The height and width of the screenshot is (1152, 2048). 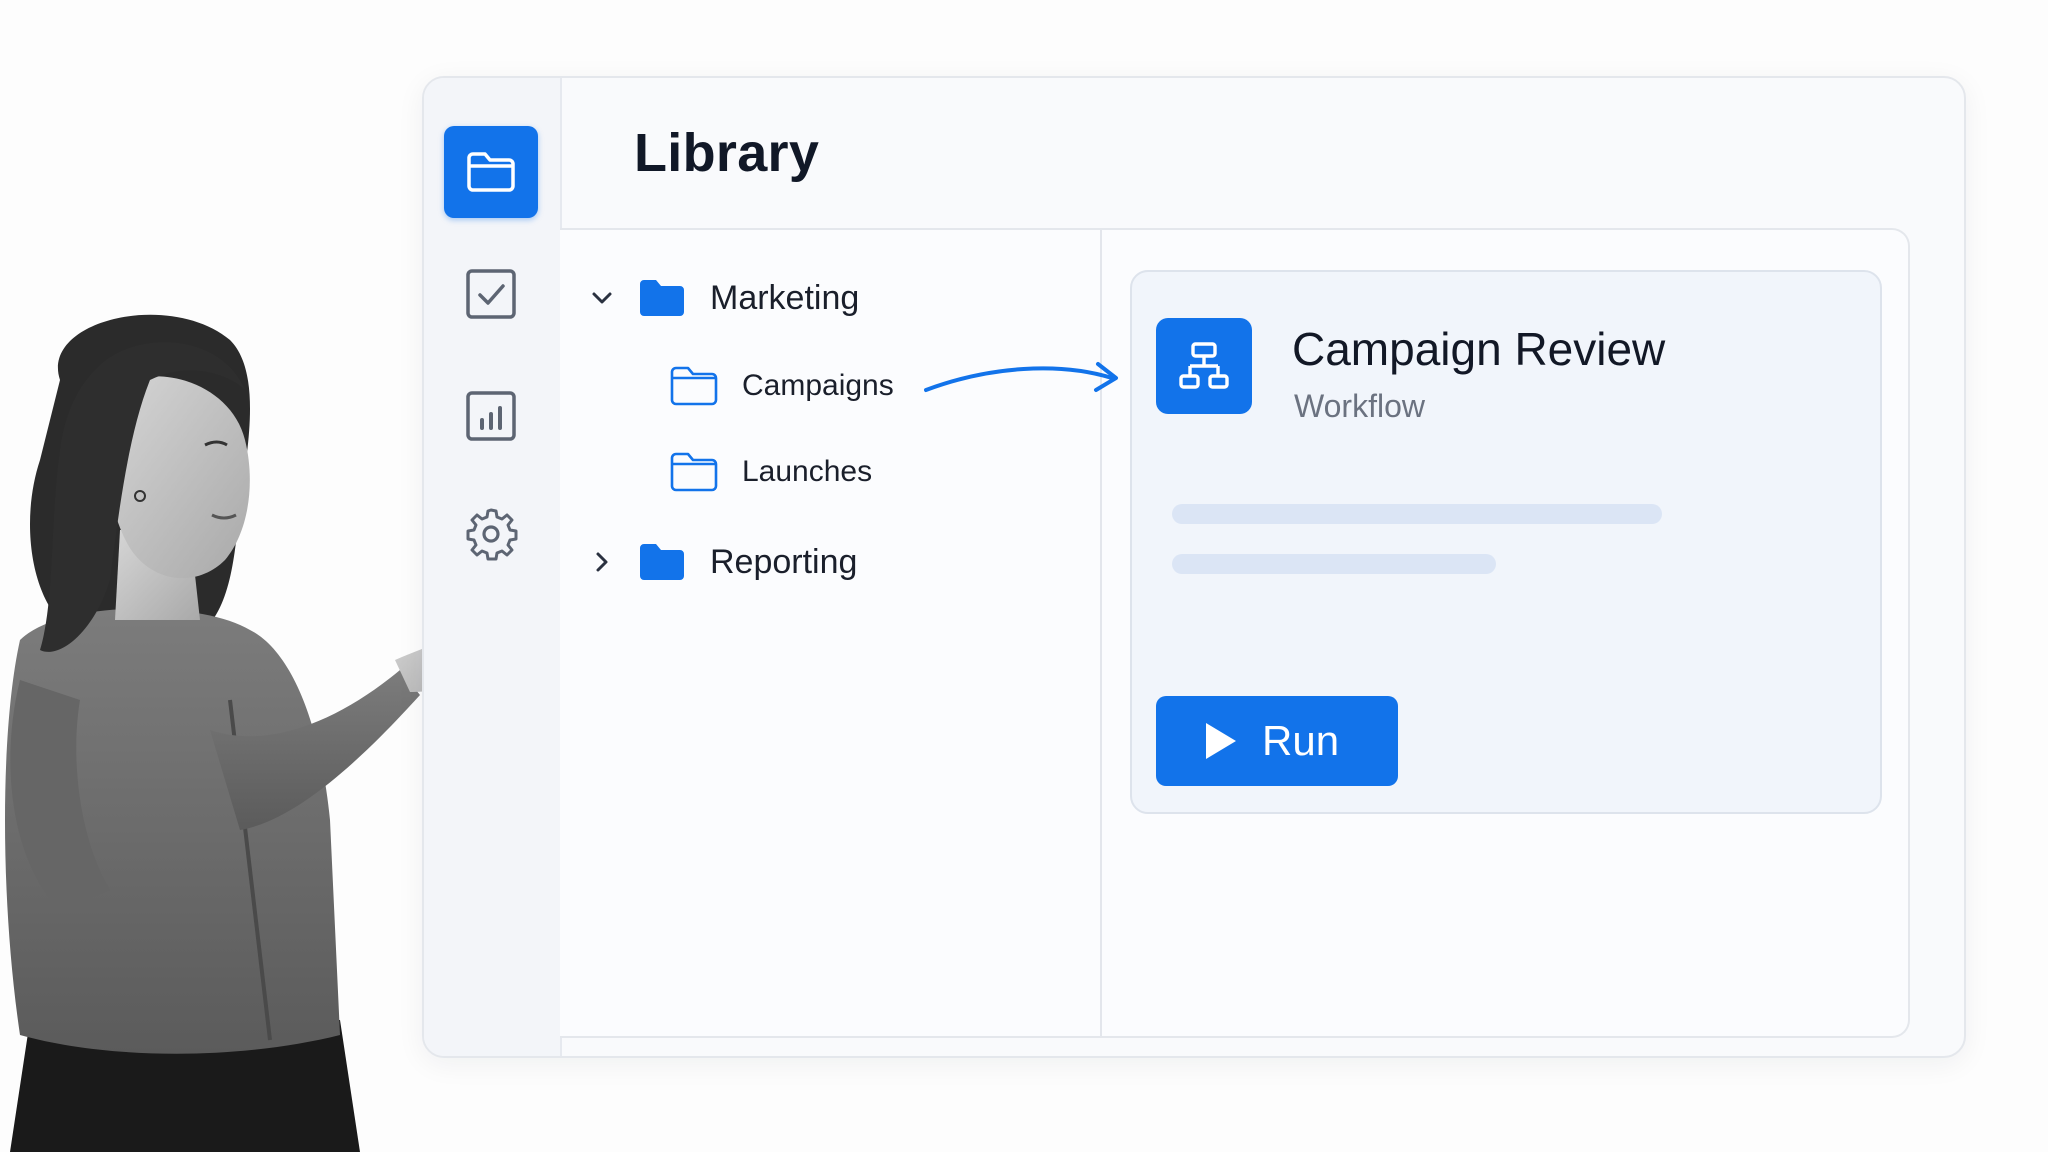 I want to click on rail-item-settings, so click(x=491, y=534).